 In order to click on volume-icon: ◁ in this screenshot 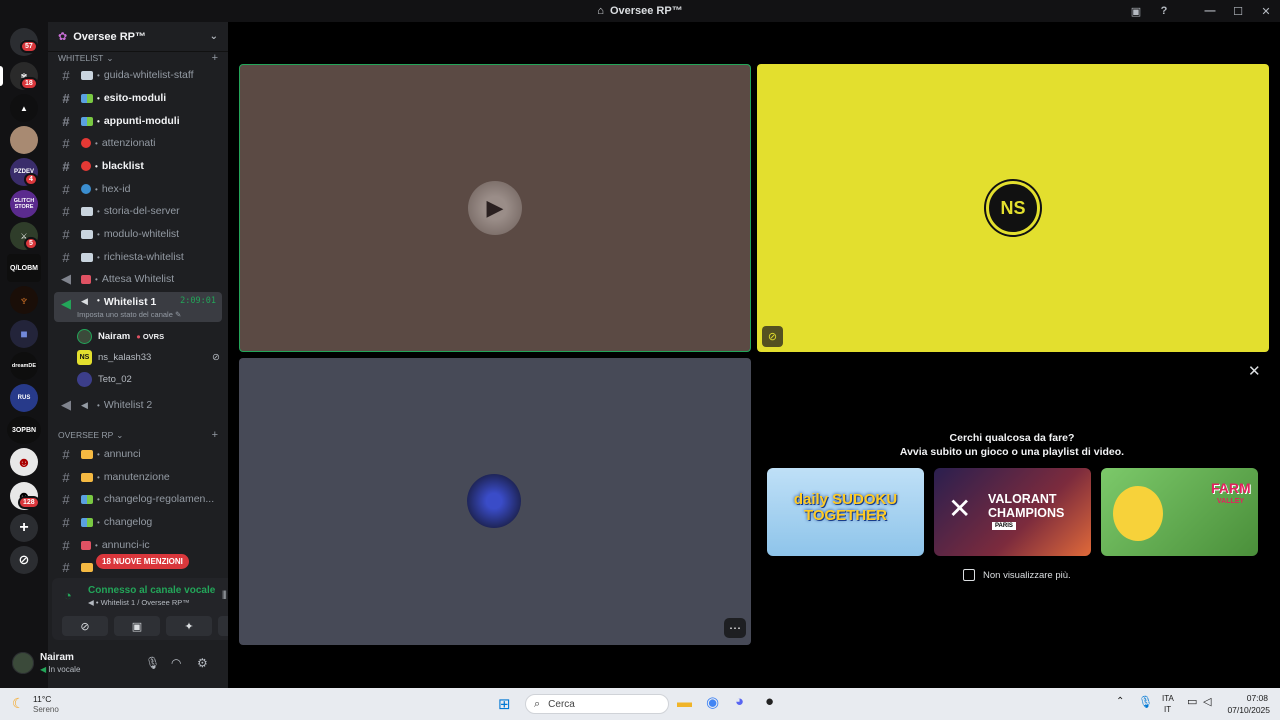, I will do `click(1207, 701)`.